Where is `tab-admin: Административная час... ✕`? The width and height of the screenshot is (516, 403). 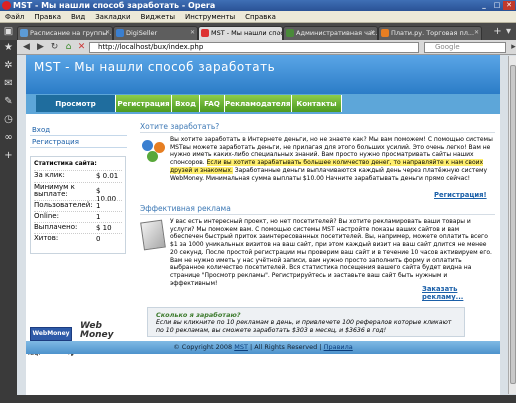 tab-admin: Административная час... ✕ is located at coordinates (330, 33).